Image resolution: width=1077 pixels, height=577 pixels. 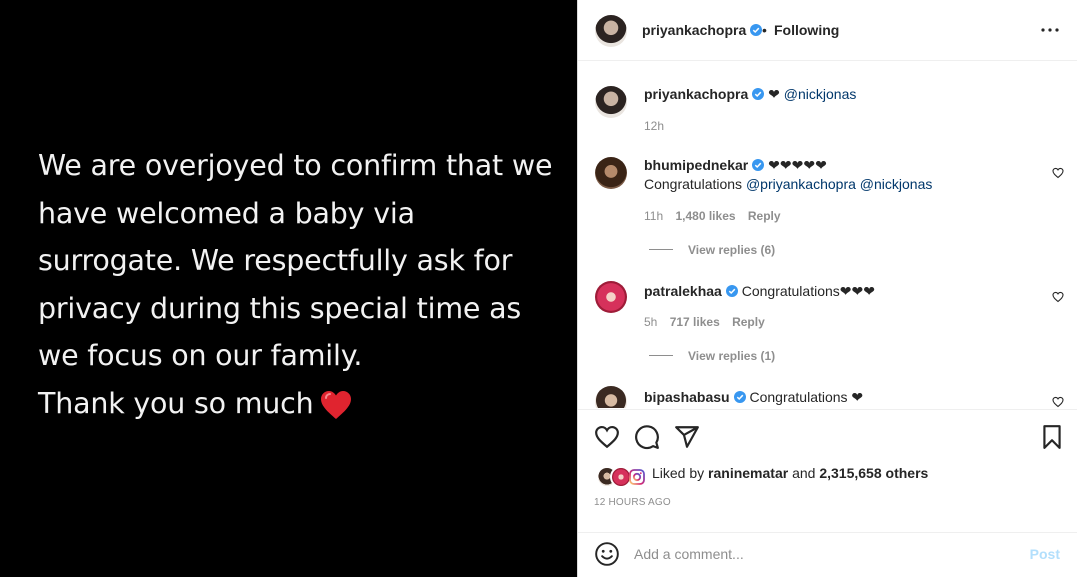 What do you see at coordinates (731, 356) in the screenshot?
I see `view-replies-button: View replies (1)` at bounding box center [731, 356].